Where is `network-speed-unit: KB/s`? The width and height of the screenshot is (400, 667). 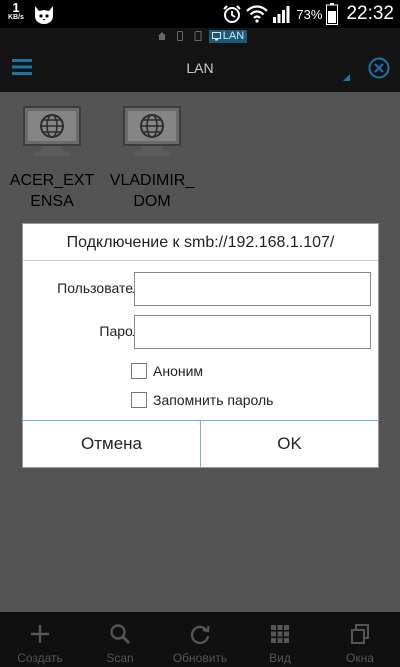 network-speed-unit: KB/s is located at coordinates (16, 17).